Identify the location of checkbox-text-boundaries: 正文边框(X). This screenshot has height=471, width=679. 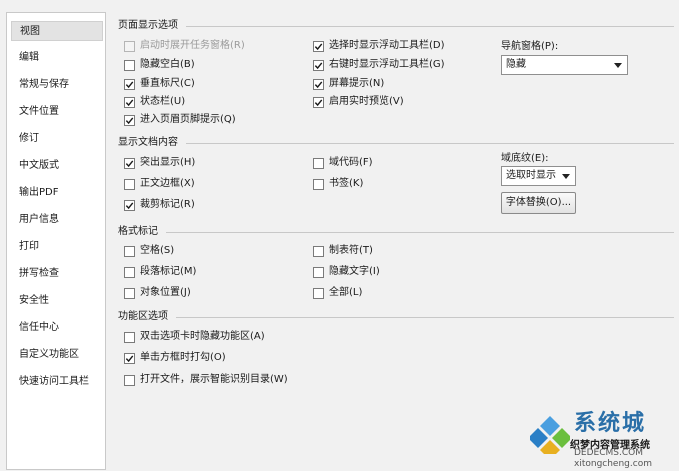
(159, 184).